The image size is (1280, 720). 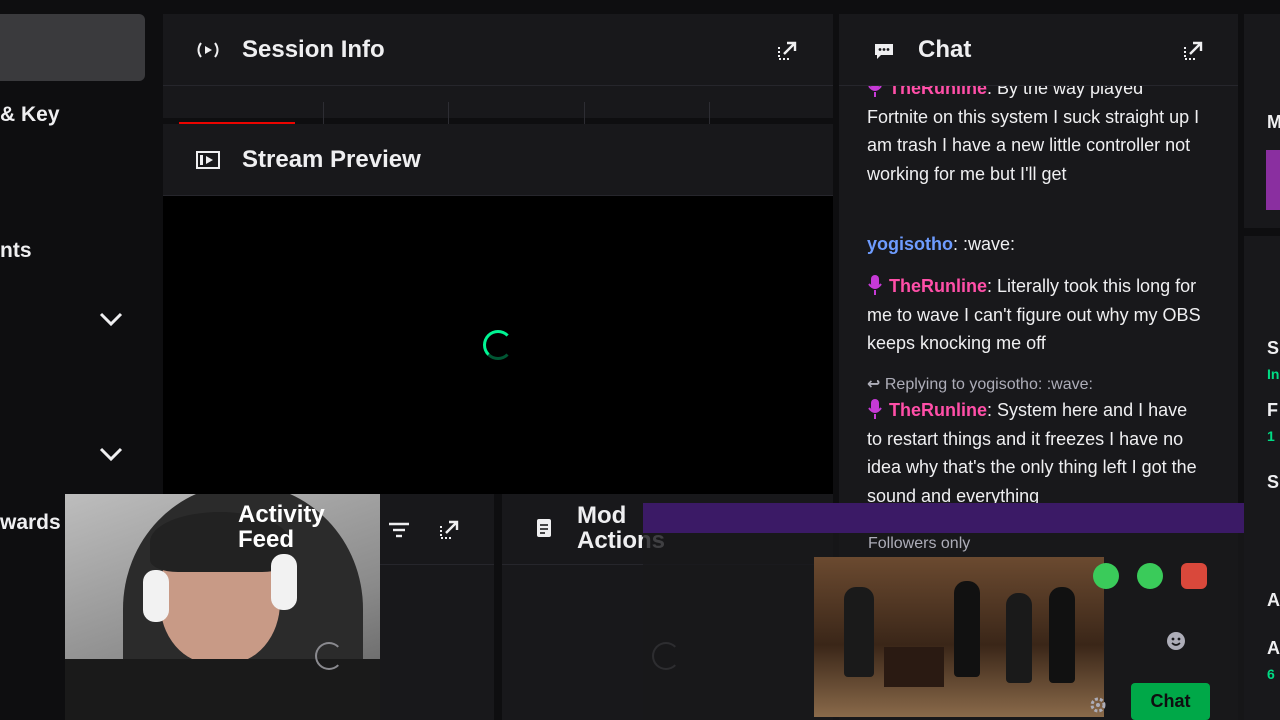 What do you see at coordinates (399, 530) in the screenshot?
I see `filter-icon` at bounding box center [399, 530].